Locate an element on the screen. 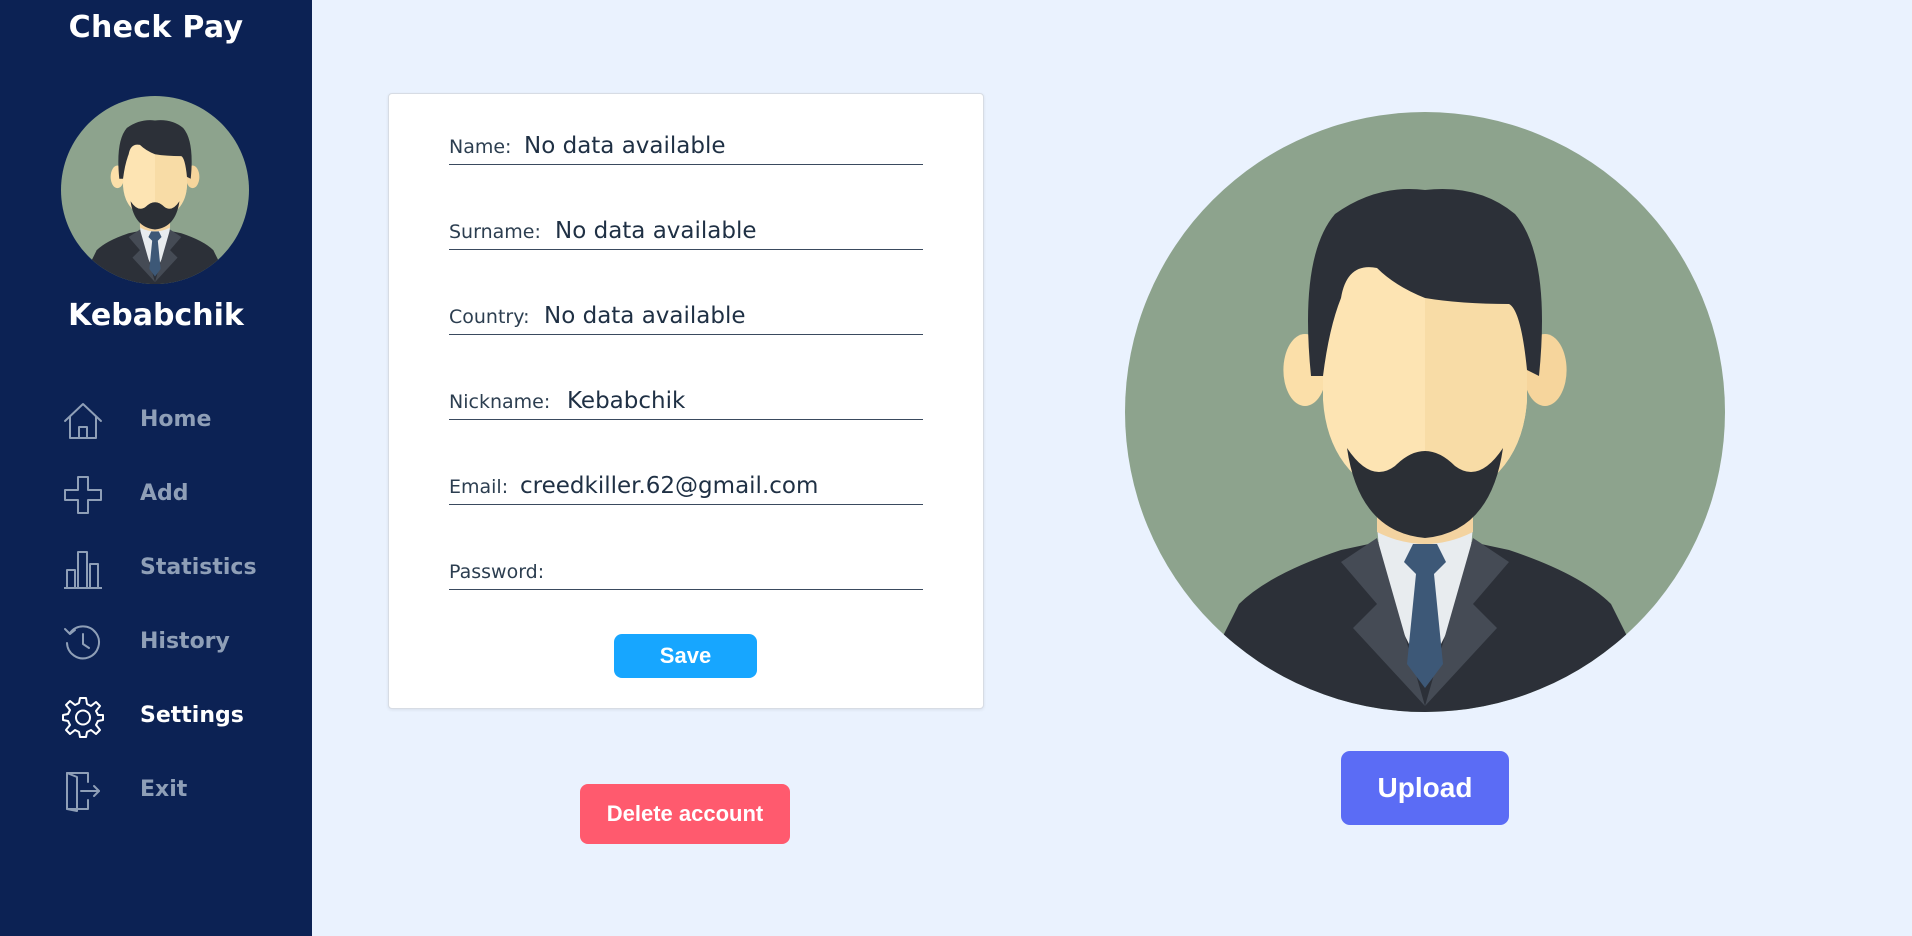 This screenshot has width=1912, height=936. field-label: Password: is located at coordinates (497, 572).